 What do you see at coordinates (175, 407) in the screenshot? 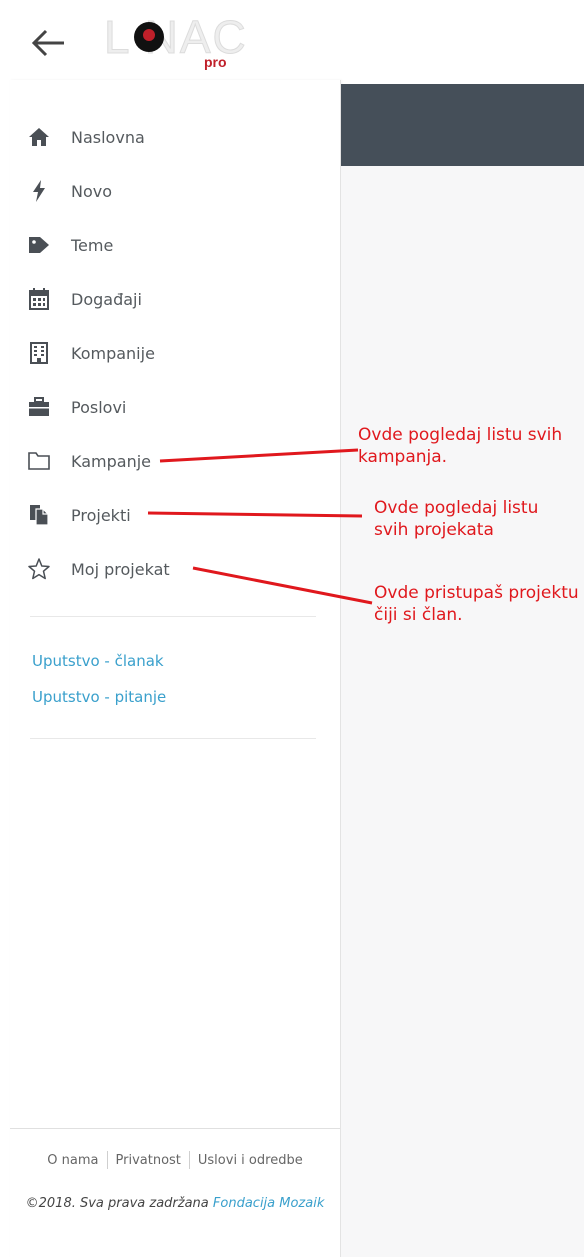
I see `sidebar-item-poslovi: Poslovi` at bounding box center [175, 407].